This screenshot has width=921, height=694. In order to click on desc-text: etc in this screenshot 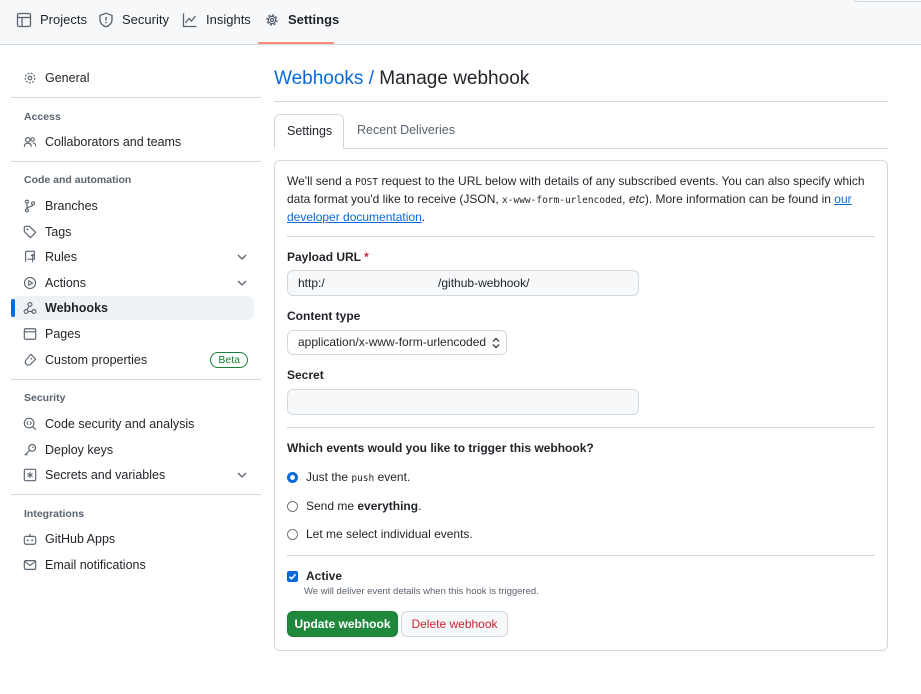, I will do `click(636, 199)`.